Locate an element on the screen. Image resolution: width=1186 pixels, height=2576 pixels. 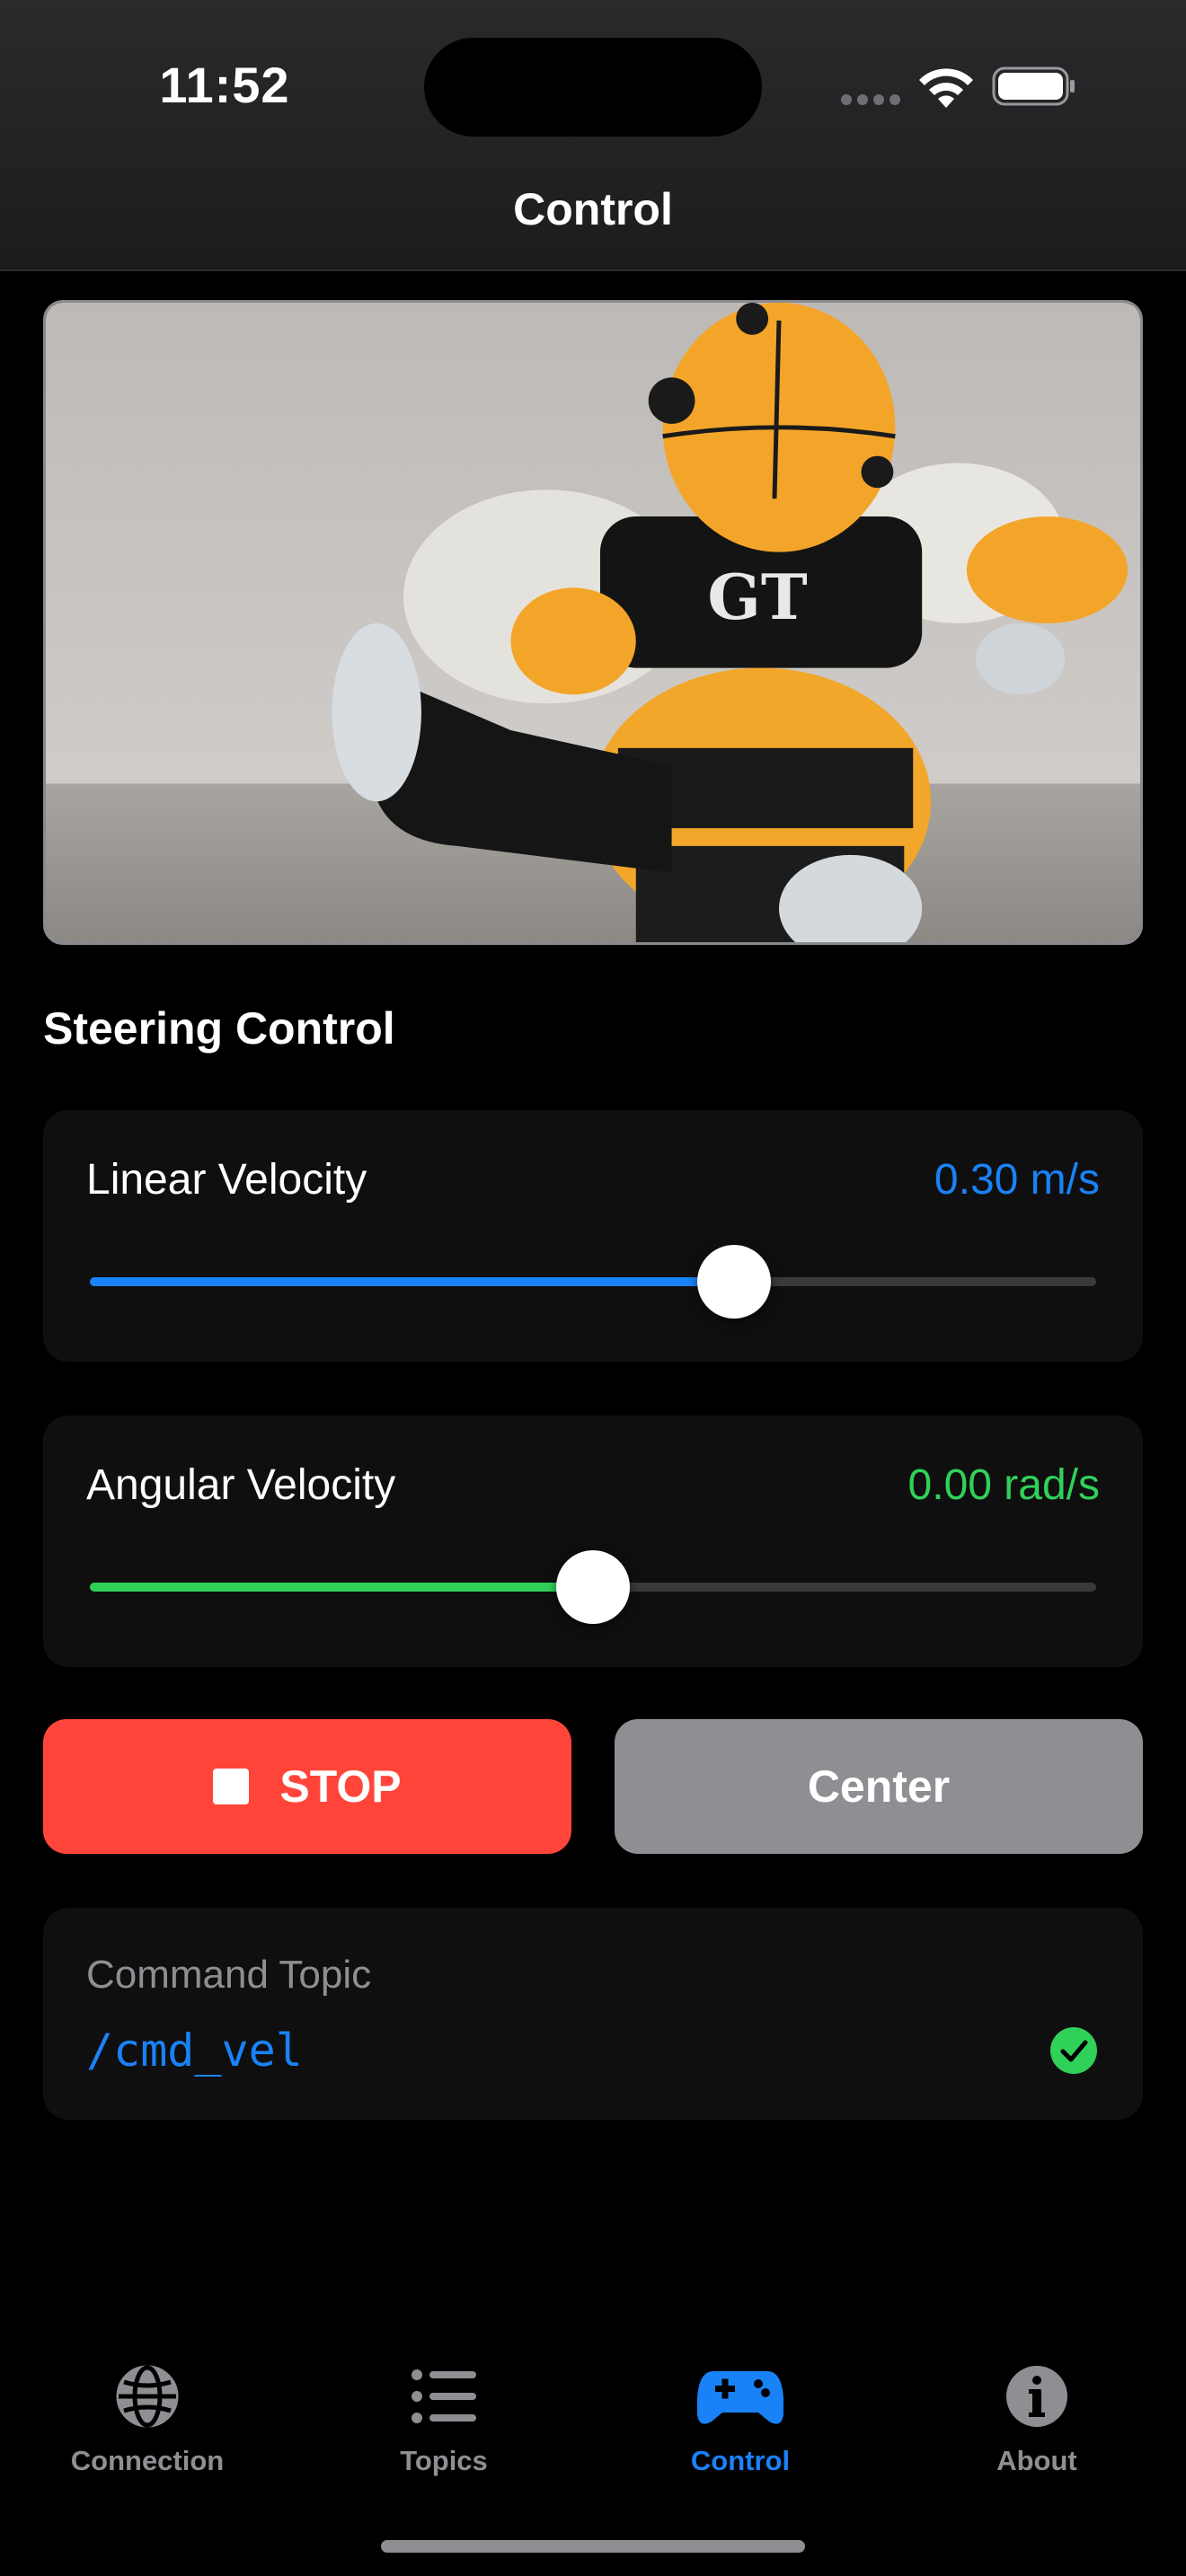
tab-label: Connection is located at coordinates (147, 2460).